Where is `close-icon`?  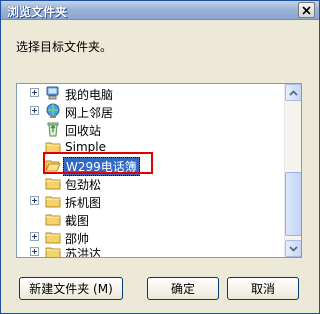
close-icon is located at coordinates (306, 10).